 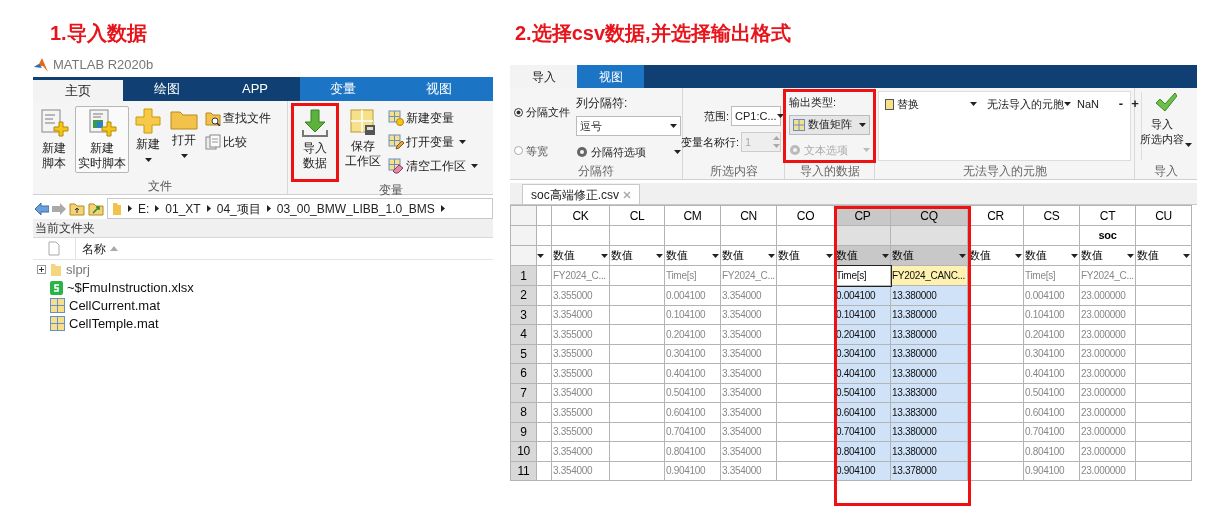 What do you see at coordinates (59, 208) in the screenshot?
I see `forward-icon` at bounding box center [59, 208].